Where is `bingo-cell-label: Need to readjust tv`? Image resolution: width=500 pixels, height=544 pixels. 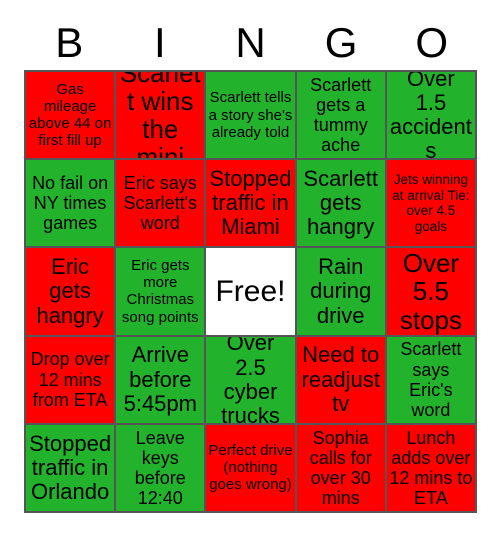
bingo-cell-label: Need to readjust tv is located at coordinates (340, 379).